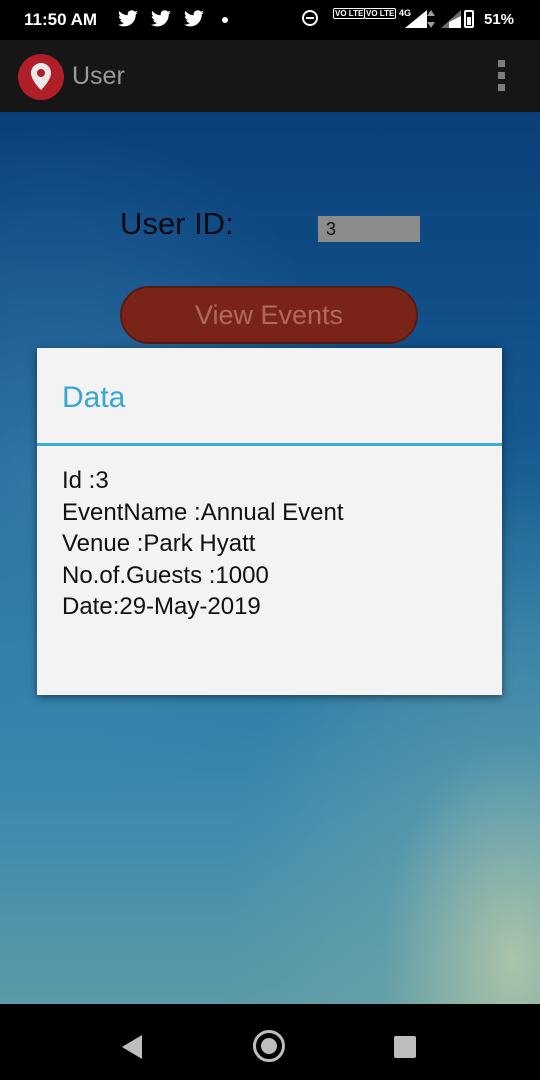 The width and height of the screenshot is (540, 1080). Describe the element at coordinates (161, 606) in the screenshot. I see `dialog-line-date: Date:29-May-2019` at that location.